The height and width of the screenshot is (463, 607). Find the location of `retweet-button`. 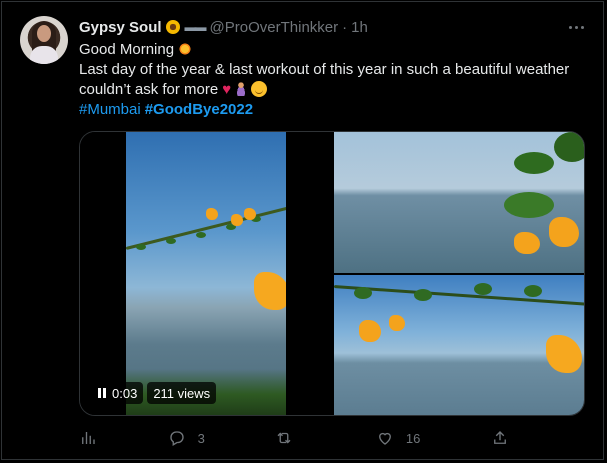

retweet-button is located at coordinates (290, 438).